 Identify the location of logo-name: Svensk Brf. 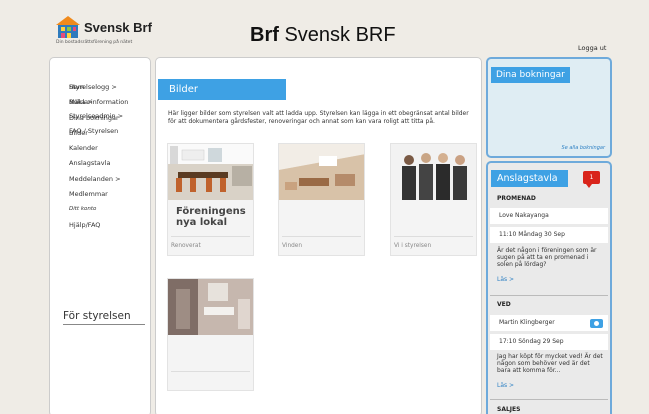
(118, 27).